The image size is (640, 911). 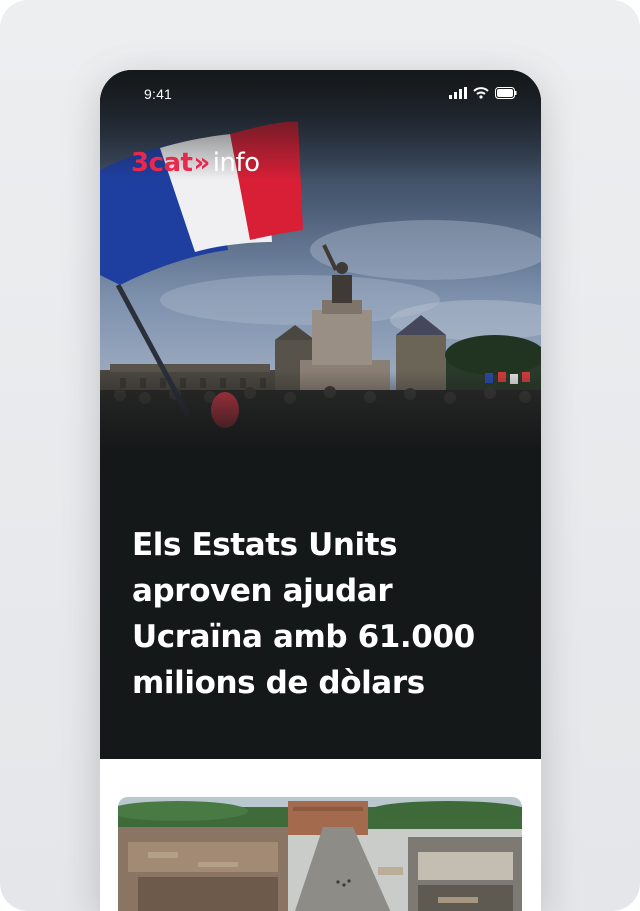 I want to click on next-article-image, so click(x=320, y=854).